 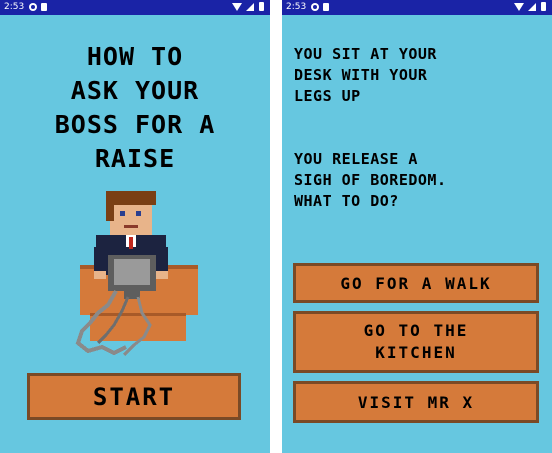 I want to click on choice-label: GO TO THE, so click(x=416, y=330).